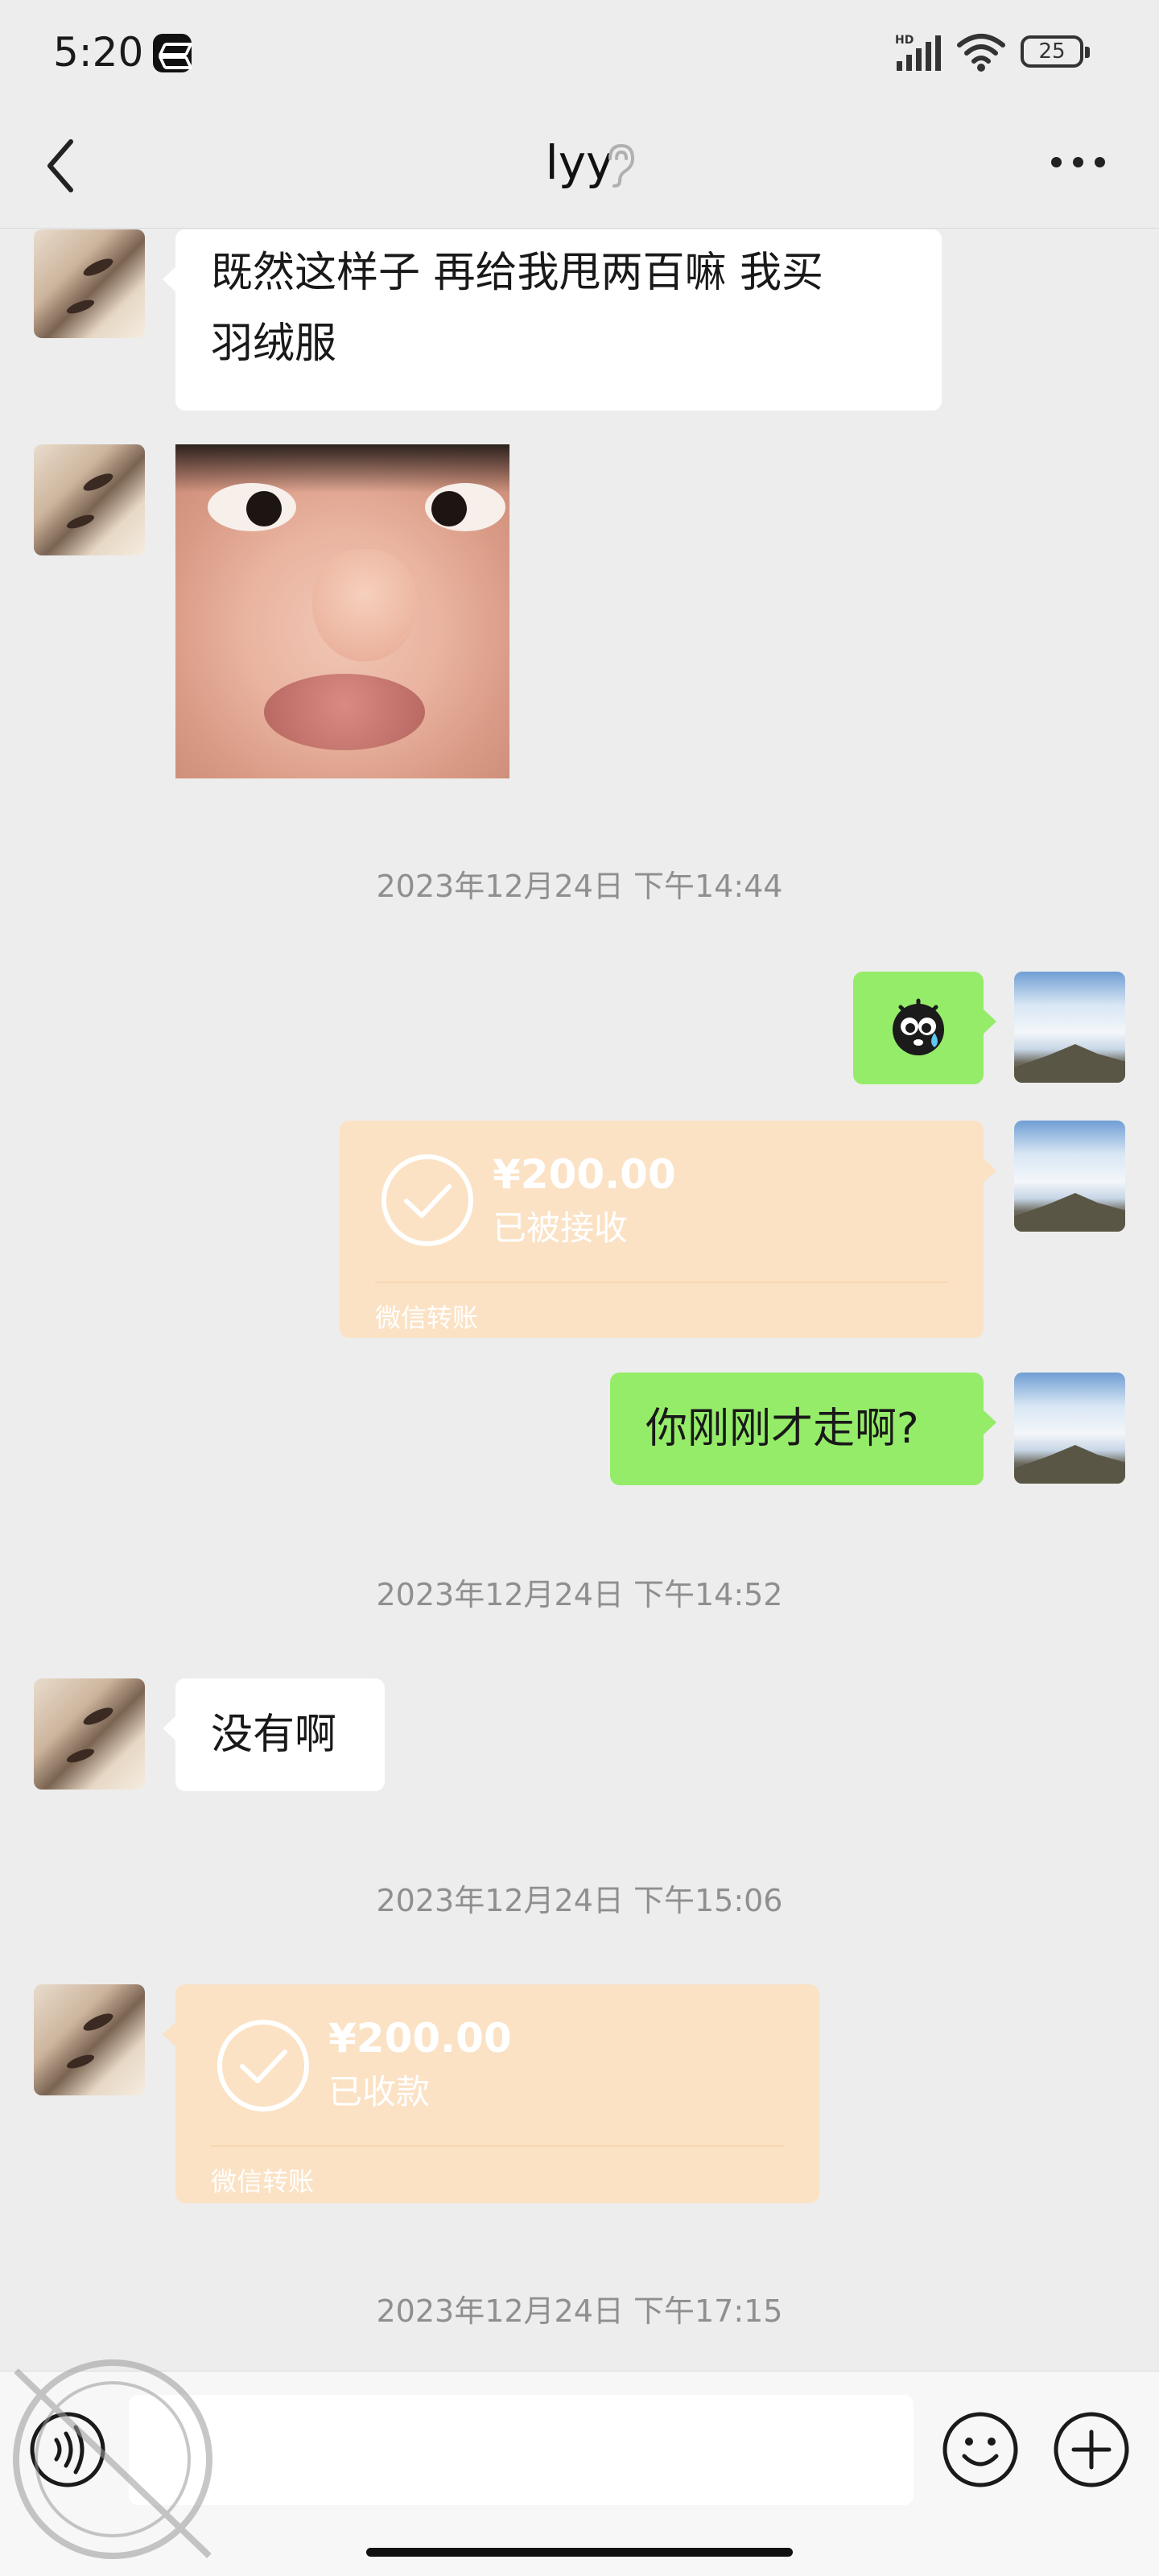 This screenshot has height=2576, width=1159. Describe the element at coordinates (904, 40) in the screenshot. I see `network-label: HD` at that location.